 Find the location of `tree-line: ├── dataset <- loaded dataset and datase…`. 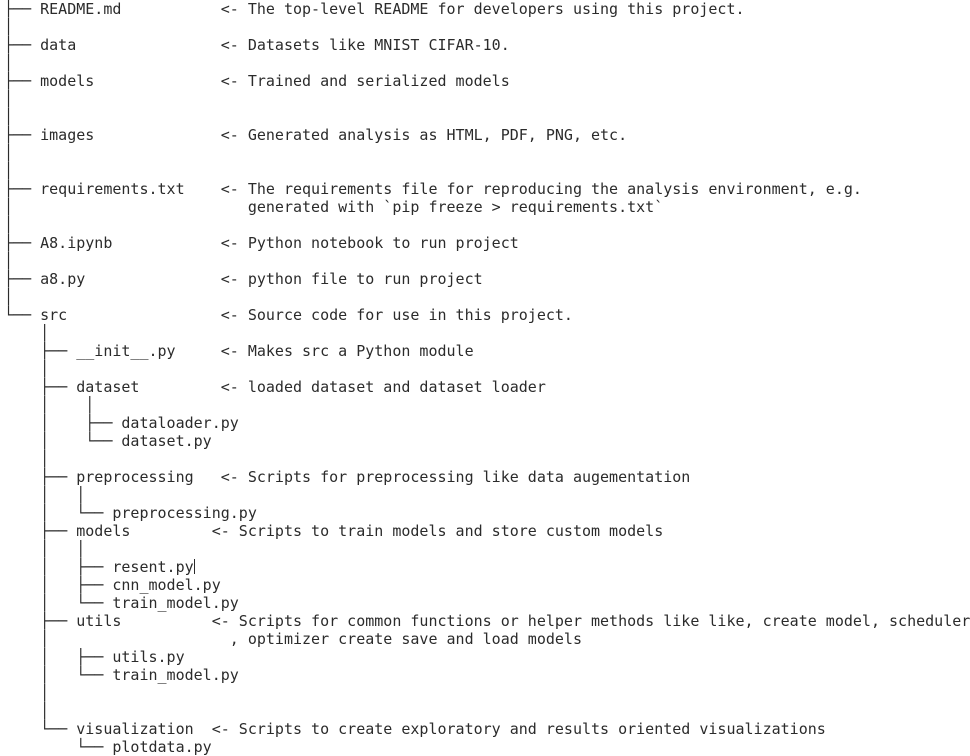

tree-line: ├── dataset <- loaded dataset and datase… is located at coordinates (275, 387).